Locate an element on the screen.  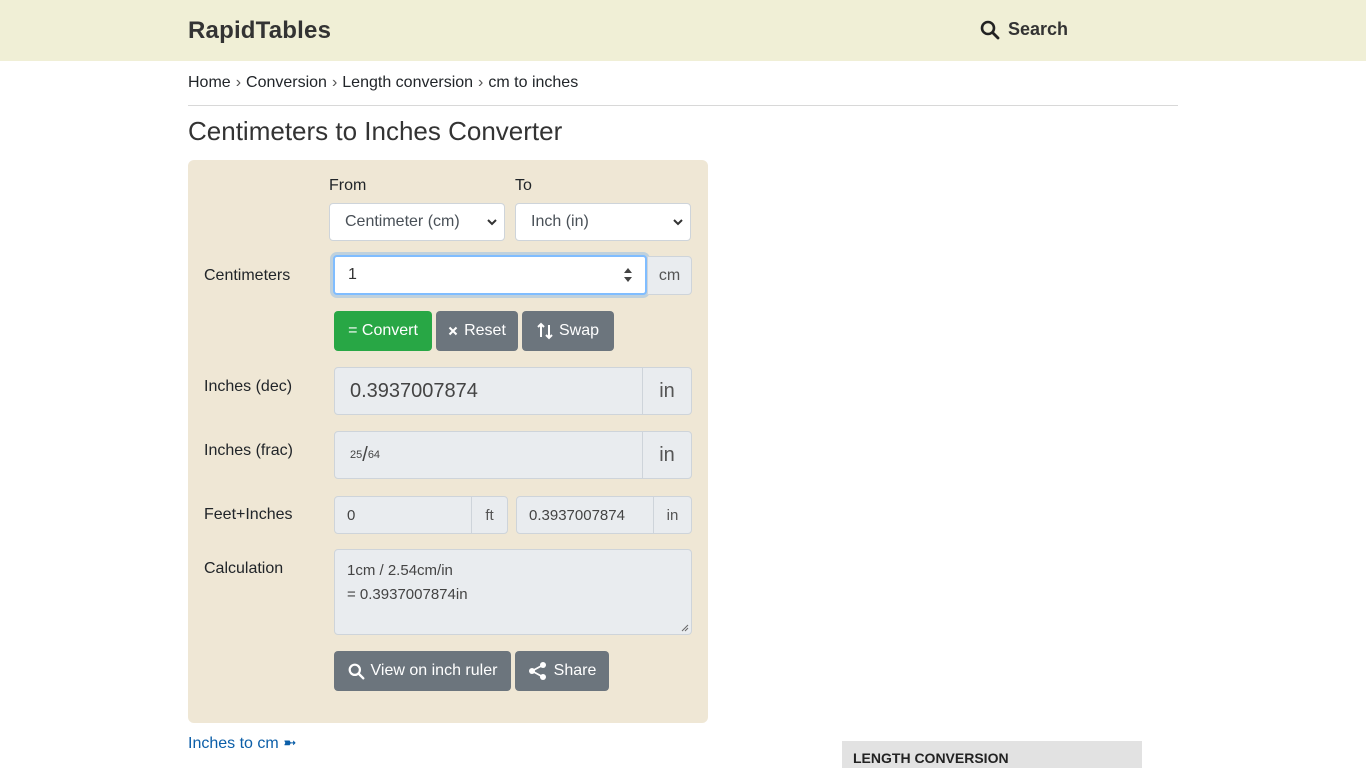
share-icon is located at coordinates (537, 671).